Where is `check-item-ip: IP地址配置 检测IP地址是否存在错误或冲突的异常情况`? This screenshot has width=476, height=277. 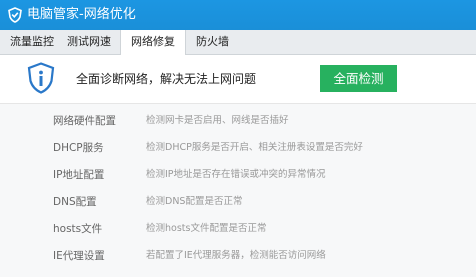
check-item-ip: IP地址配置 检测IP地址是否存在错误或冲突的异常情况 is located at coordinates (238, 178).